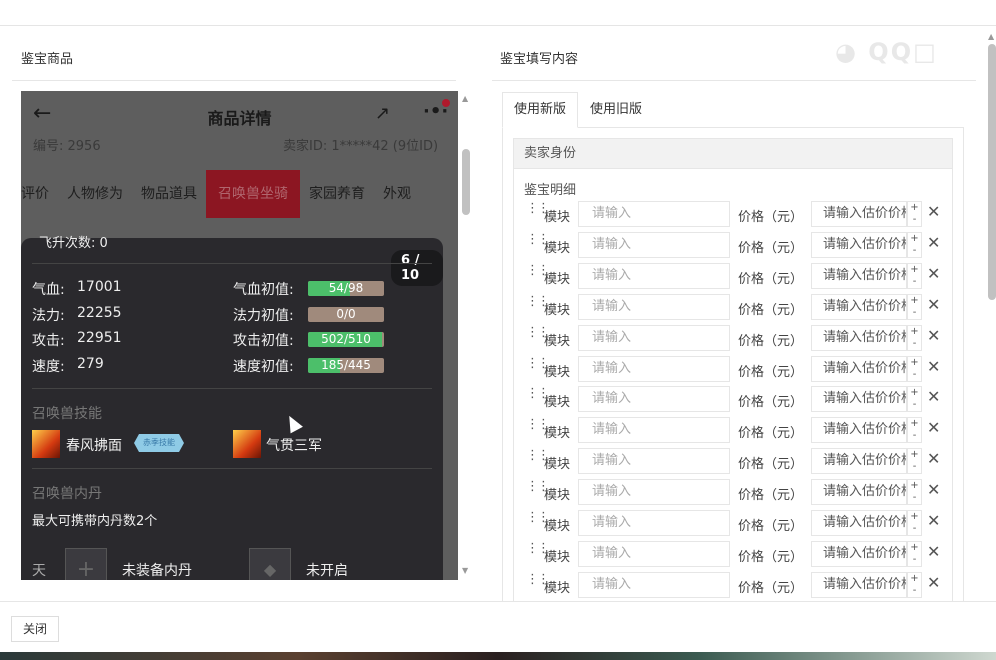  I want to click on phone-tab-active: 召唤兽坐骑, so click(253, 194).